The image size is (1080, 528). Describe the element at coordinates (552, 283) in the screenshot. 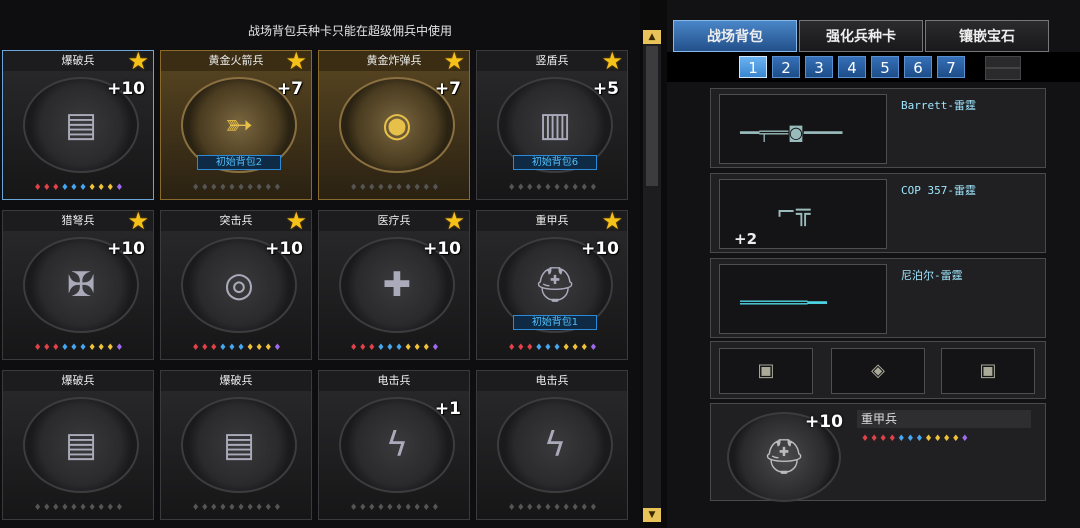

I see `soldier-card: 重甲兵 ★ ⛑ +10 初始背包1 ♦♦♦♦♦♦♦♦♦♦` at that location.